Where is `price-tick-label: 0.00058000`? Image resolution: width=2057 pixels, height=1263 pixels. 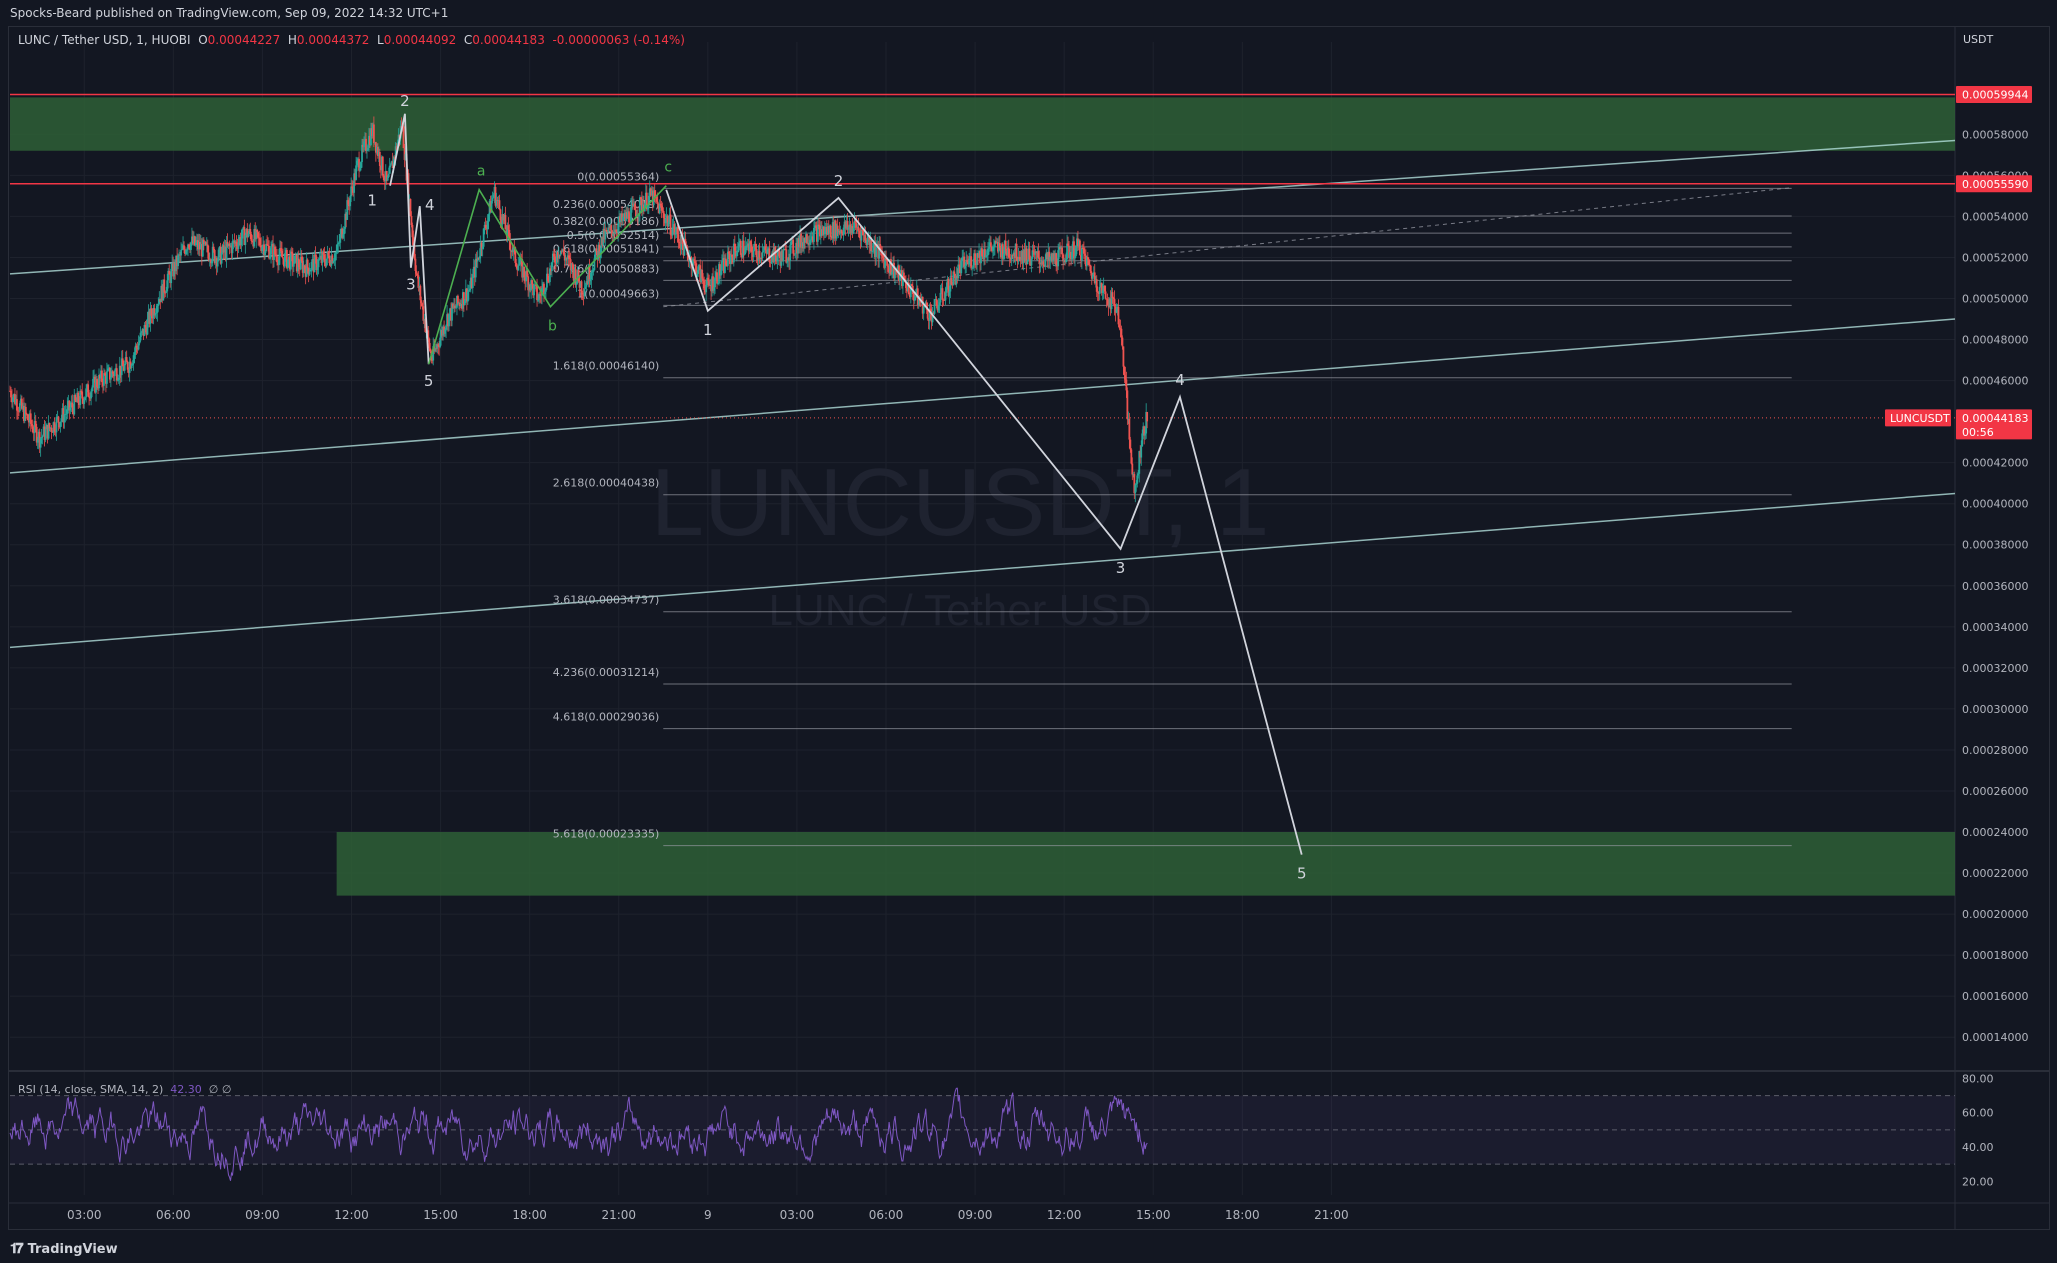
price-tick-label: 0.00058000 is located at coordinates (1995, 134).